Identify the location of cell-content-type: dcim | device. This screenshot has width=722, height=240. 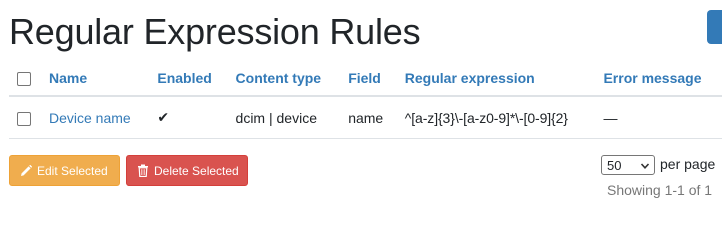
(284, 117).